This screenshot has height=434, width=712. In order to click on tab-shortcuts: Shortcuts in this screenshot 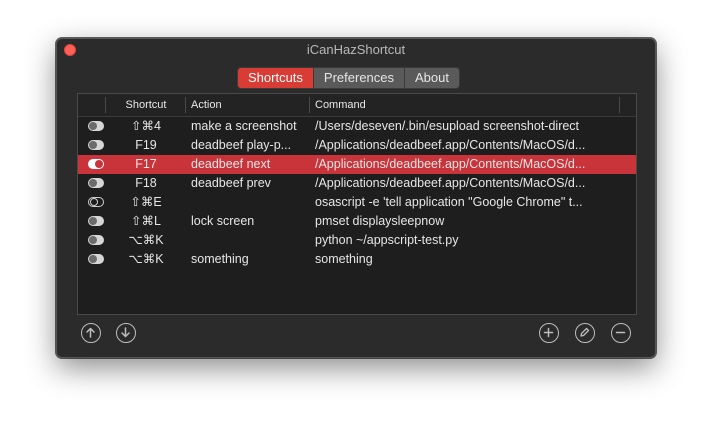, I will do `click(276, 78)`.